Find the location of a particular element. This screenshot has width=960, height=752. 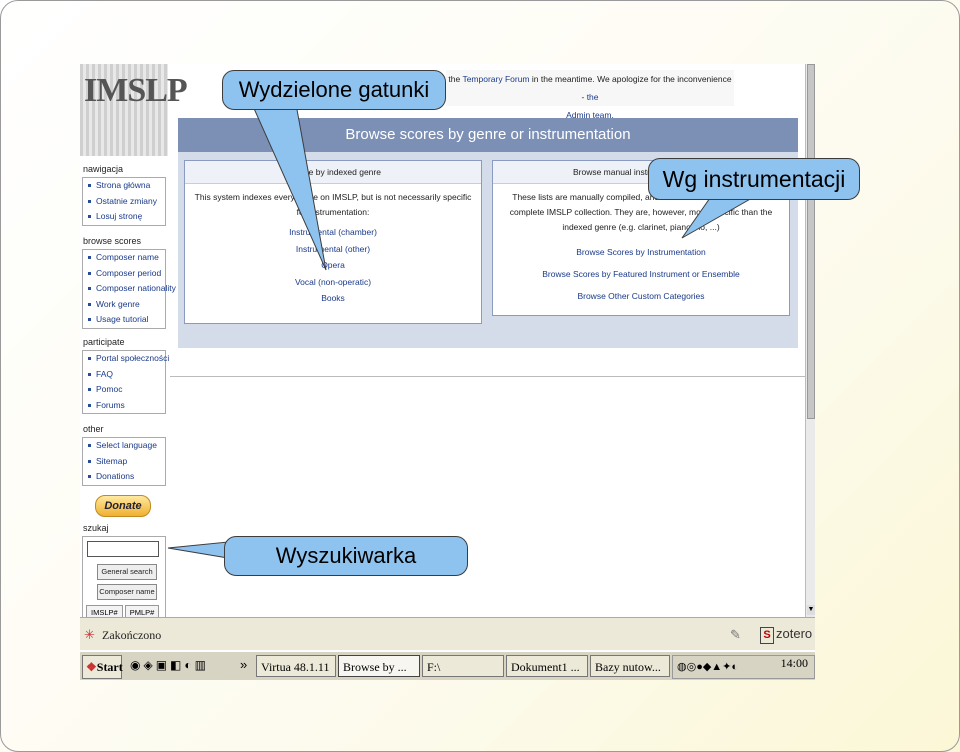

search-pointer is located at coordinates (198, 550).